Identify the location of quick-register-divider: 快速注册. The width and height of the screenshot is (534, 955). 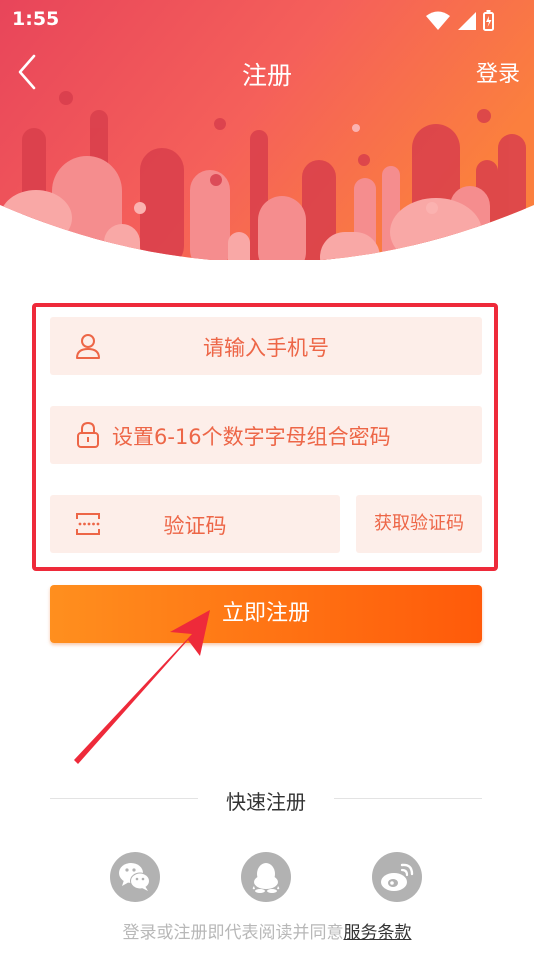
(266, 799).